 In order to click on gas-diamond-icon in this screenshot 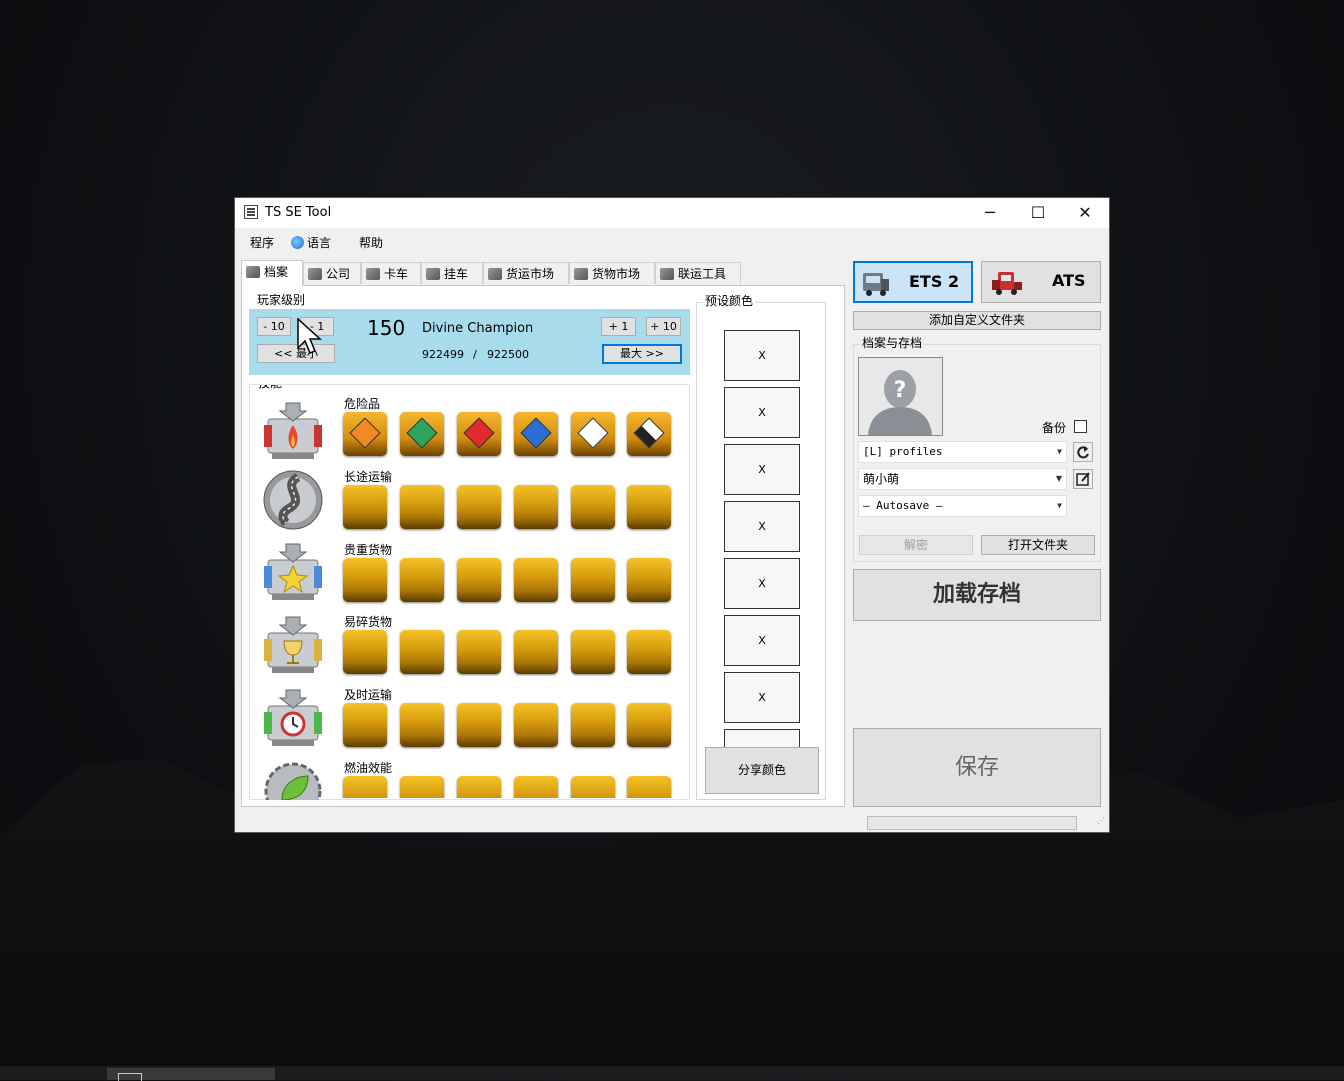, I will do `click(422, 433)`.